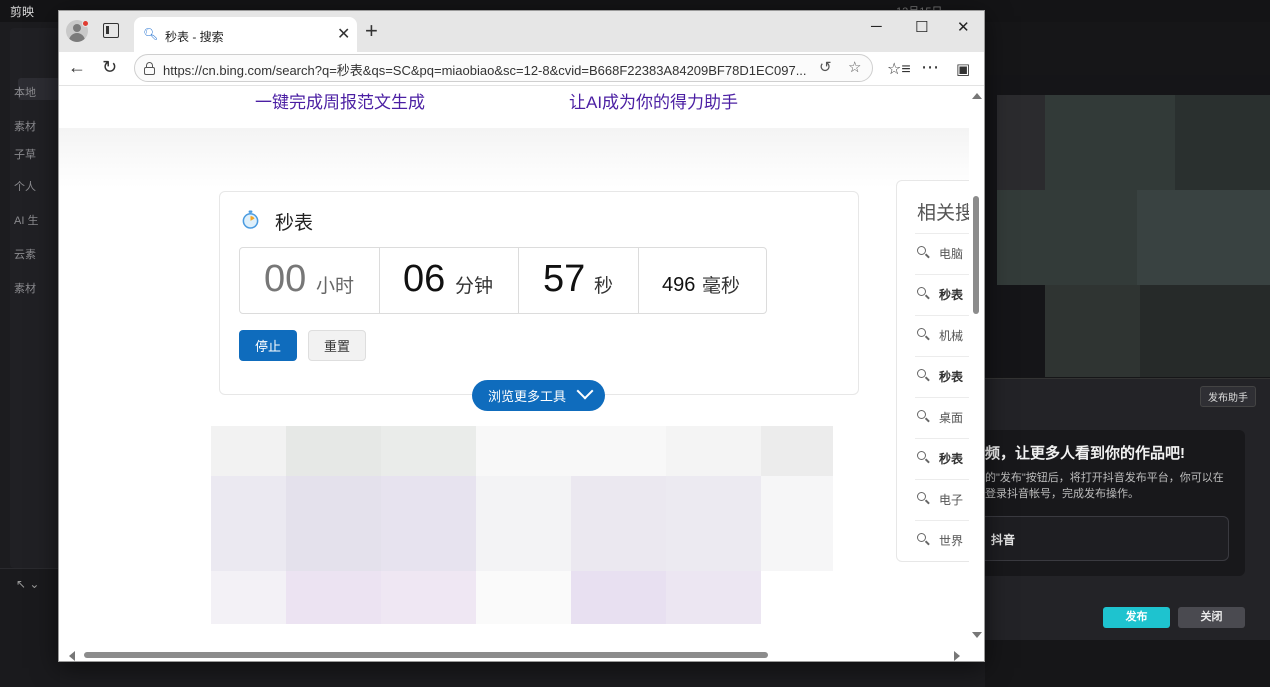 This screenshot has width=1270, height=687. Describe the element at coordinates (976, 255) in the screenshot. I see `vertical-scroll-thumb` at that location.